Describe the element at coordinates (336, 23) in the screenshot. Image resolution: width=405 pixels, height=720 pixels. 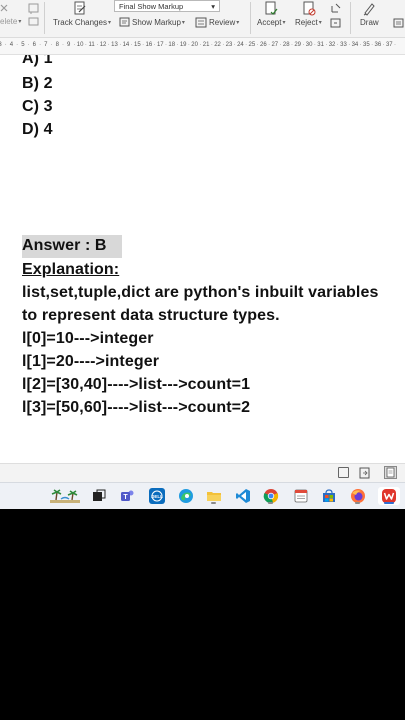
I see `next-change-icon` at that location.